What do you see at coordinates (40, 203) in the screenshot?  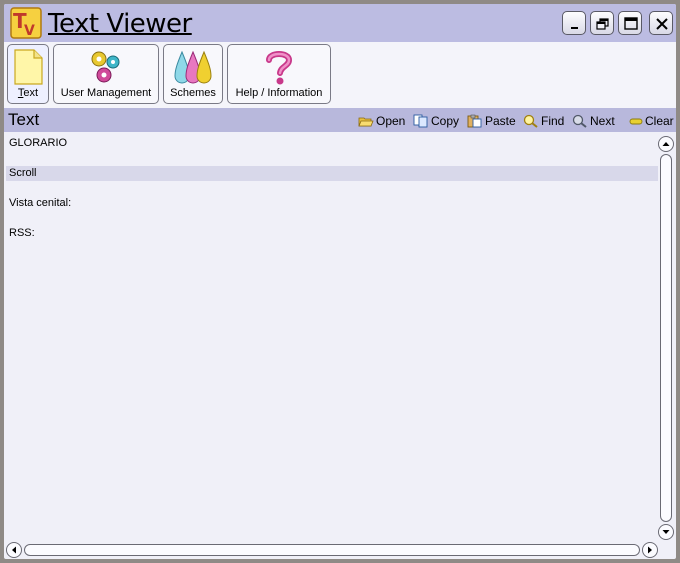 I see `text-line: Vista cenital:` at bounding box center [40, 203].